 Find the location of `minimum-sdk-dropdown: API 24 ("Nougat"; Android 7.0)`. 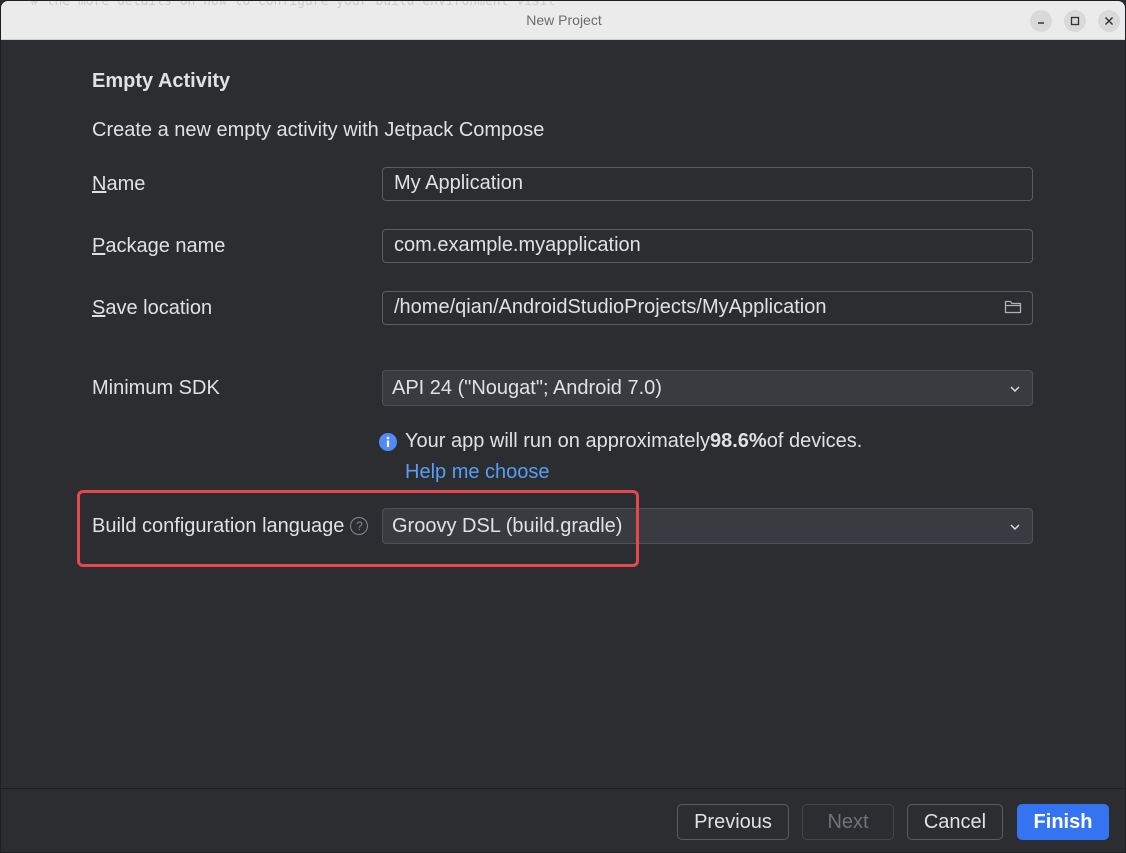

minimum-sdk-dropdown: API 24 ("Nougat"; Android 7.0) is located at coordinates (707, 388).